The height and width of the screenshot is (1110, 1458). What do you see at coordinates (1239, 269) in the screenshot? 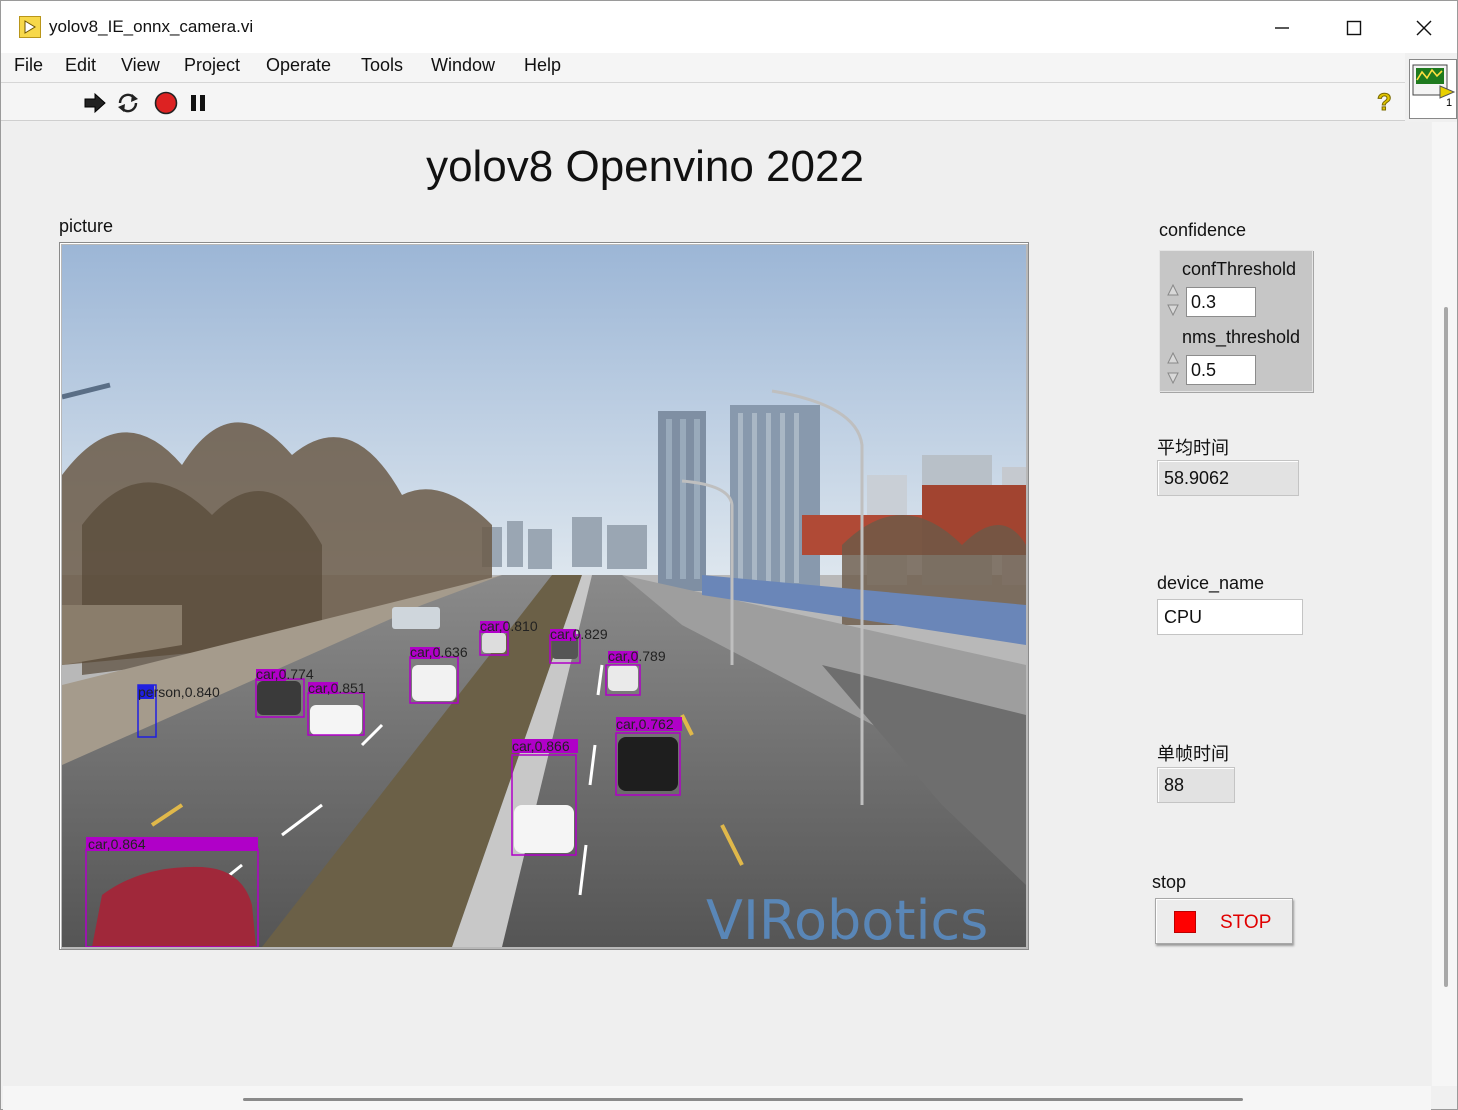
I see `conf-threshold-label: confThreshold` at bounding box center [1239, 269].